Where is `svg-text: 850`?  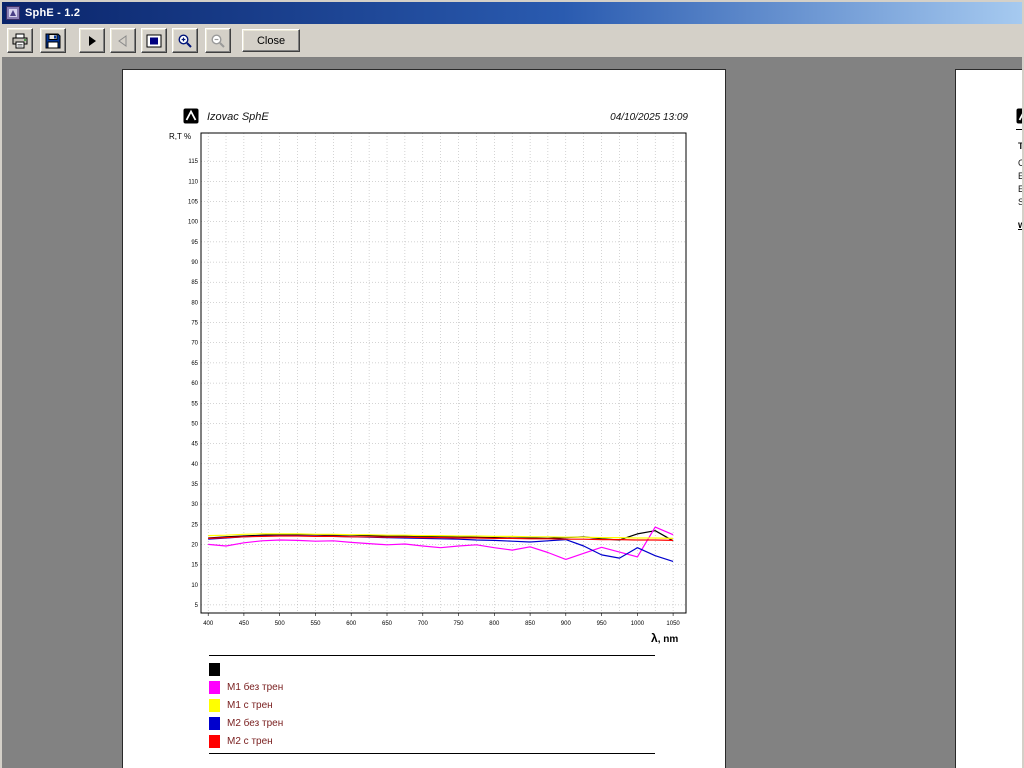
svg-text: 850 is located at coordinates (530, 624).